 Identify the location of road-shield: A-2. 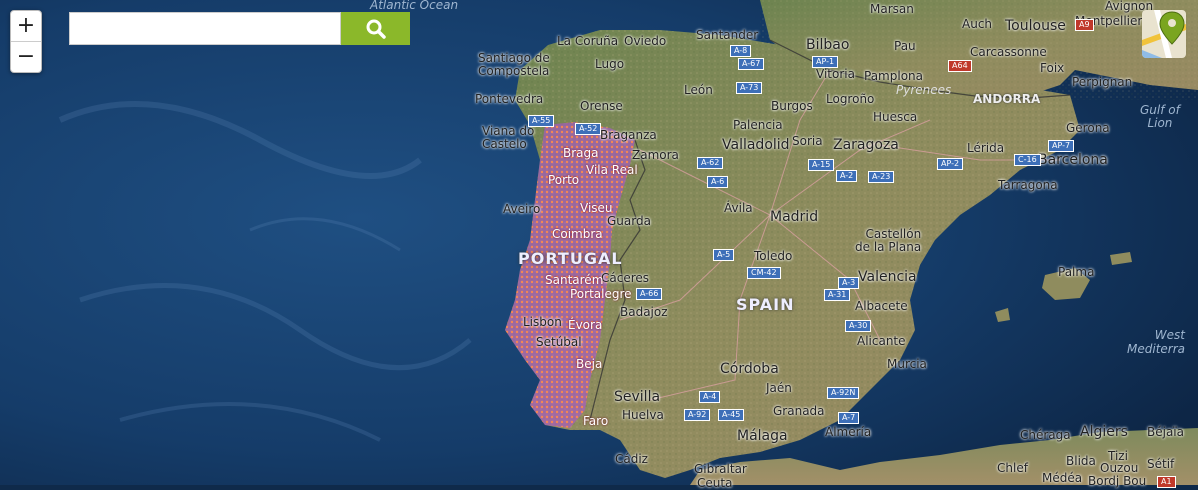
(847, 176).